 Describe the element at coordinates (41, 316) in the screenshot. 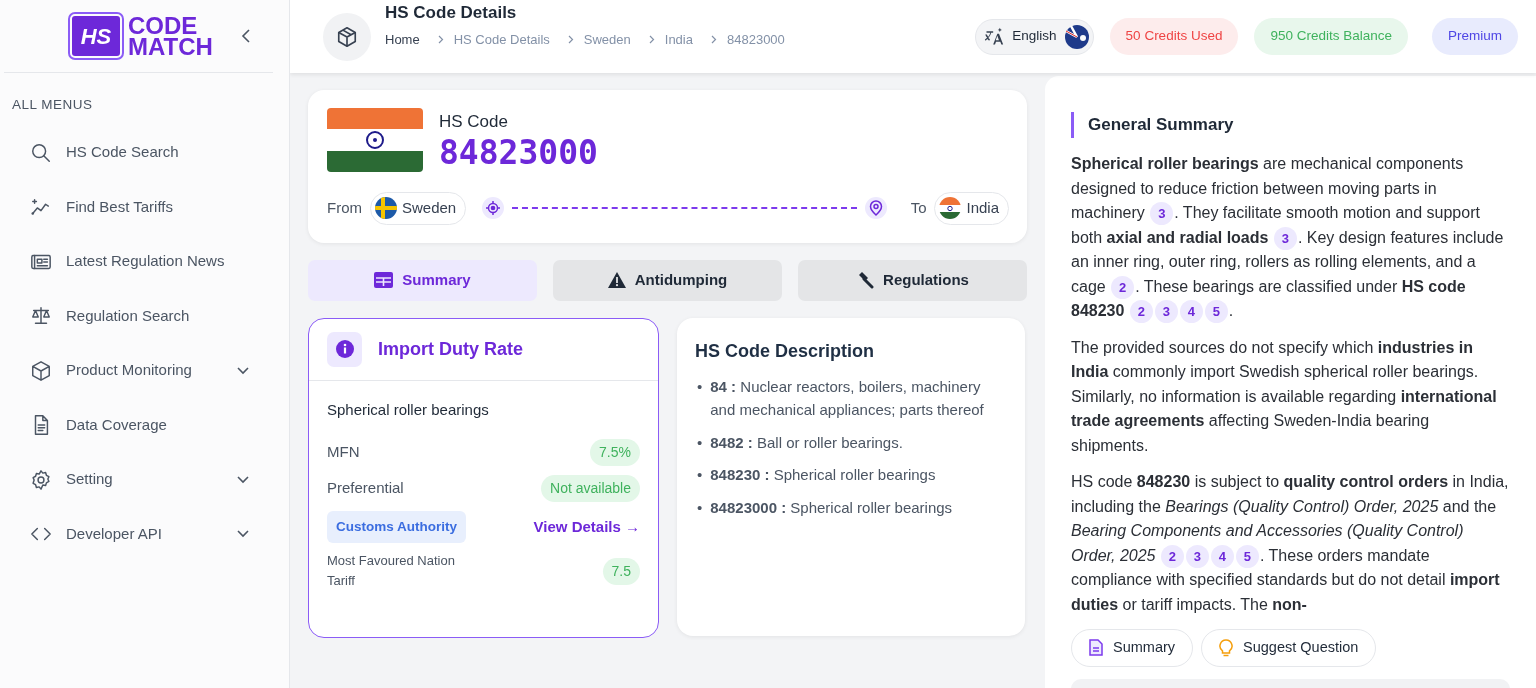

I see `scale-icon` at that location.